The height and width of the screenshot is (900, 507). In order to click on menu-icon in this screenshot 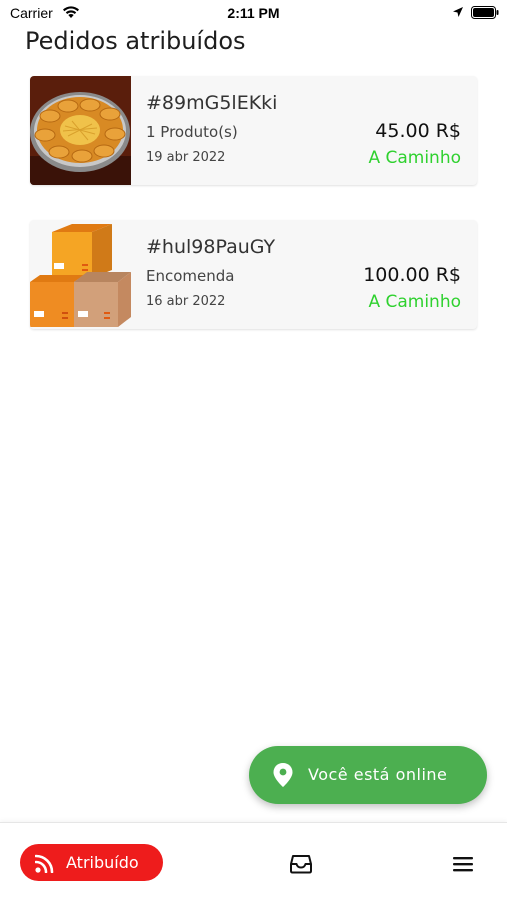, I will do `click(463, 864)`.